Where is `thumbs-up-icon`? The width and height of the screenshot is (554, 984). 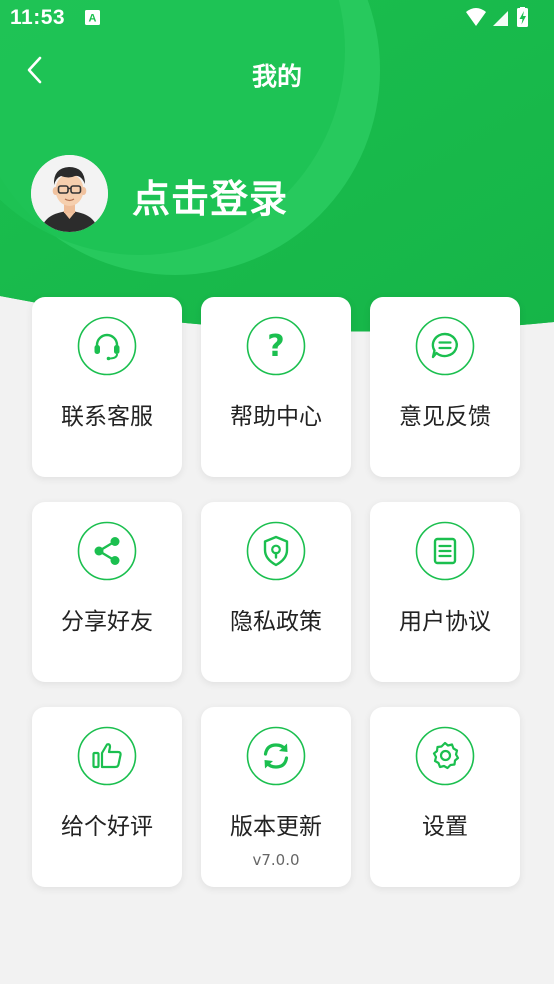
thumbs-up-icon is located at coordinates (107, 756).